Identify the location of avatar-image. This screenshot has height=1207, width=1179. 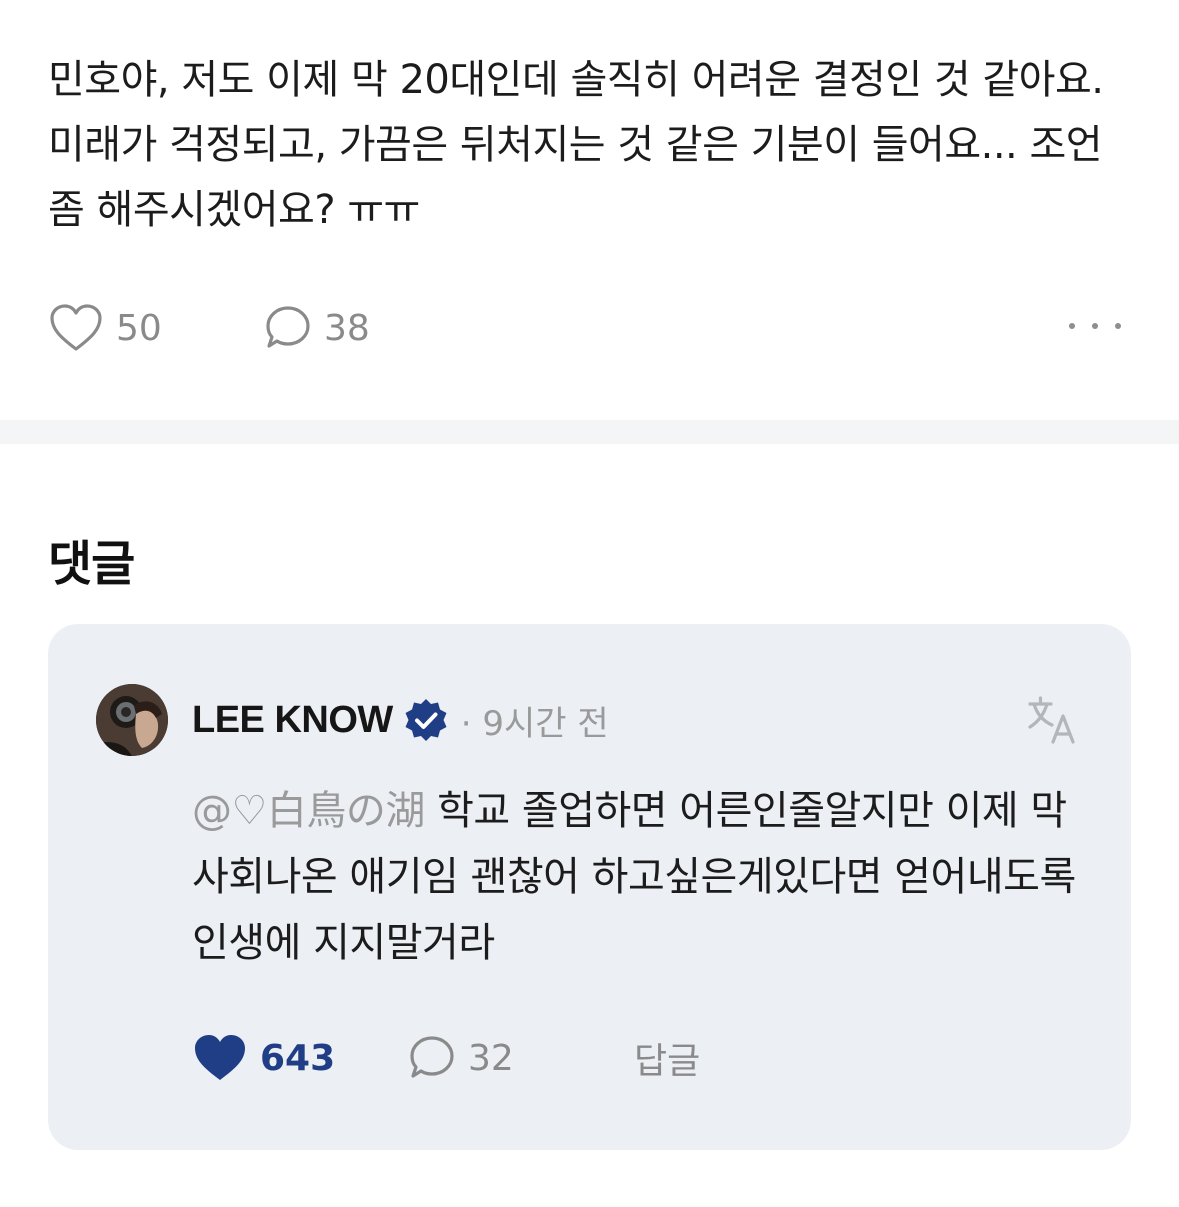
(132, 720).